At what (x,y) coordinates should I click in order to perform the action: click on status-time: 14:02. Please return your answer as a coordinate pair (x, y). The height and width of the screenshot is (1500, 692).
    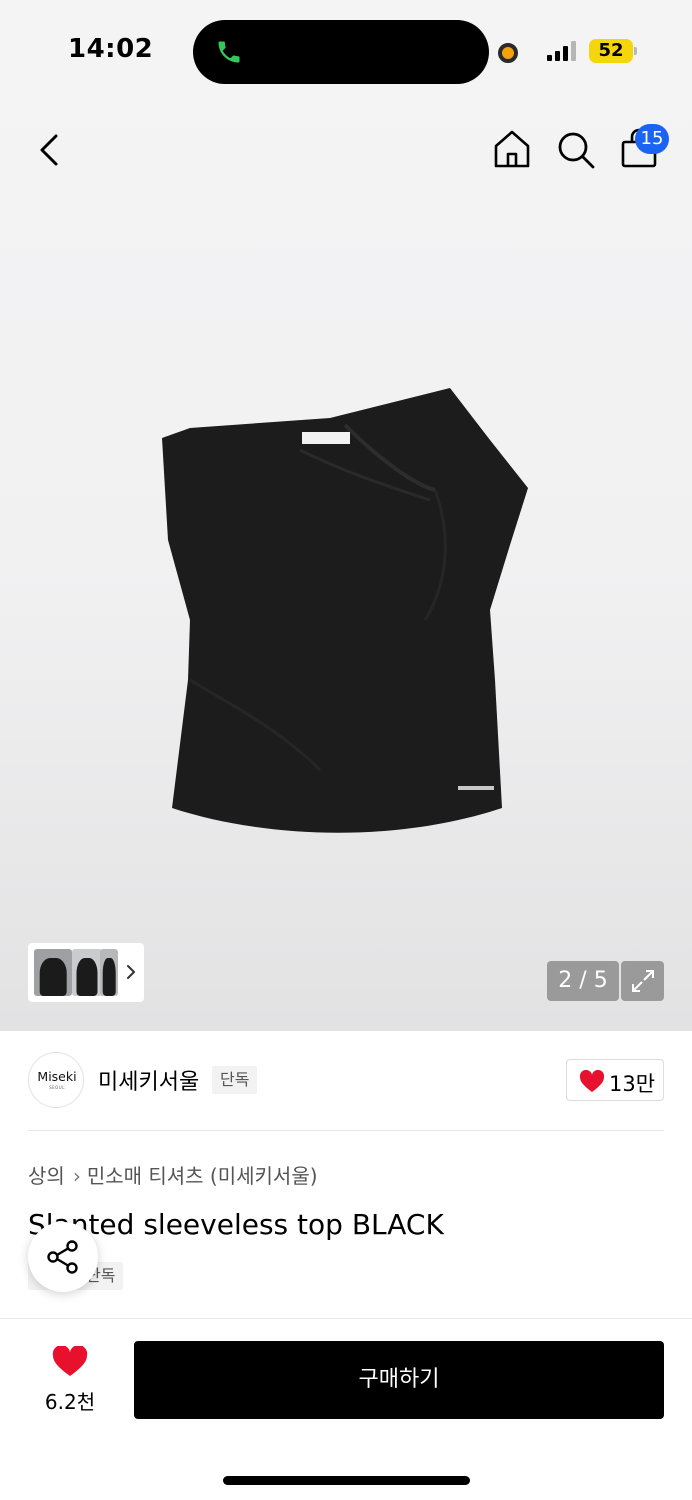
    Looking at the image, I should click on (111, 49).